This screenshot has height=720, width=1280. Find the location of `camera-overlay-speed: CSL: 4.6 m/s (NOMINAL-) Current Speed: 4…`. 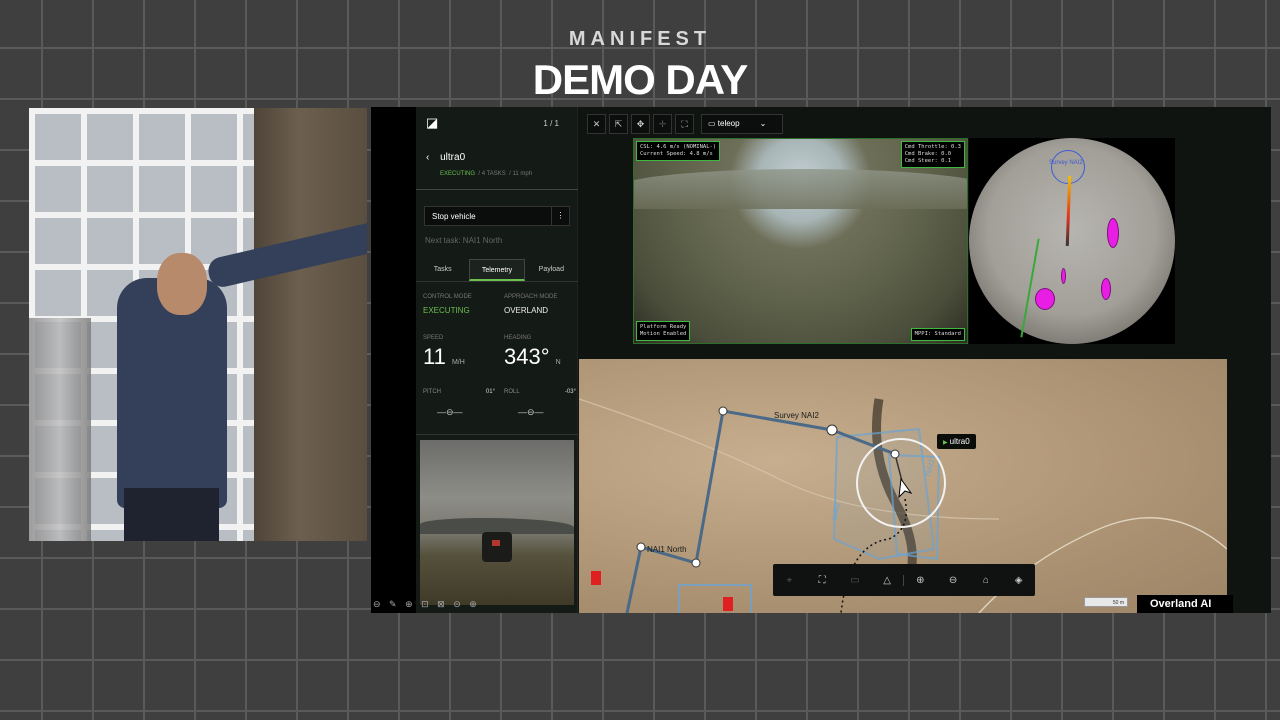

camera-overlay-speed: CSL: 4.6 m/s (NOMINAL-) Current Speed: 4… is located at coordinates (678, 151).